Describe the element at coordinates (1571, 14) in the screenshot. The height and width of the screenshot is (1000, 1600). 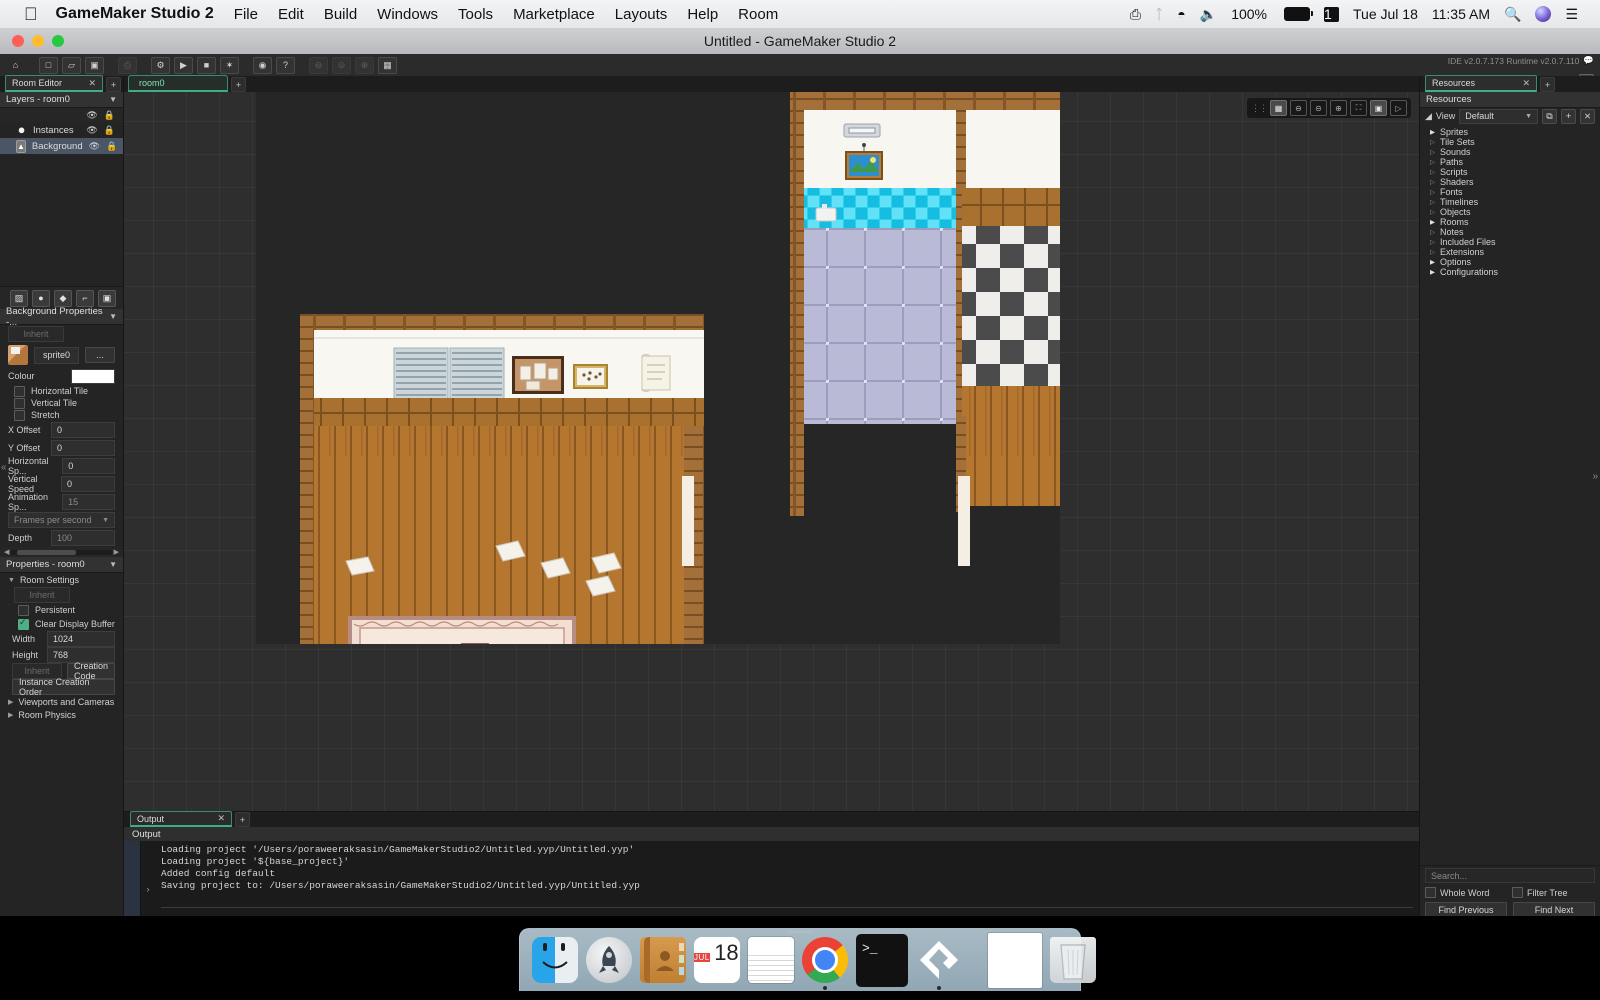
I see `notification-center-icon: ☰` at that location.